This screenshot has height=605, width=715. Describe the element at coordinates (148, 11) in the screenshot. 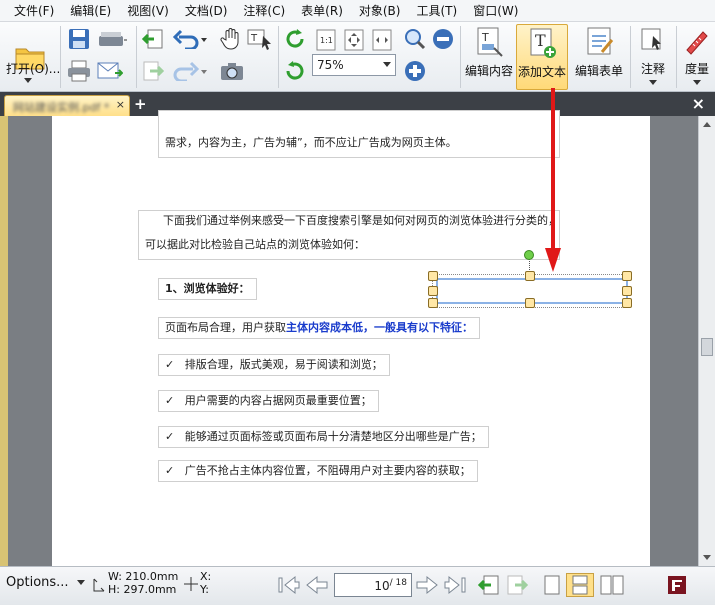

I see `menu-item-3: 视图(V)` at that location.